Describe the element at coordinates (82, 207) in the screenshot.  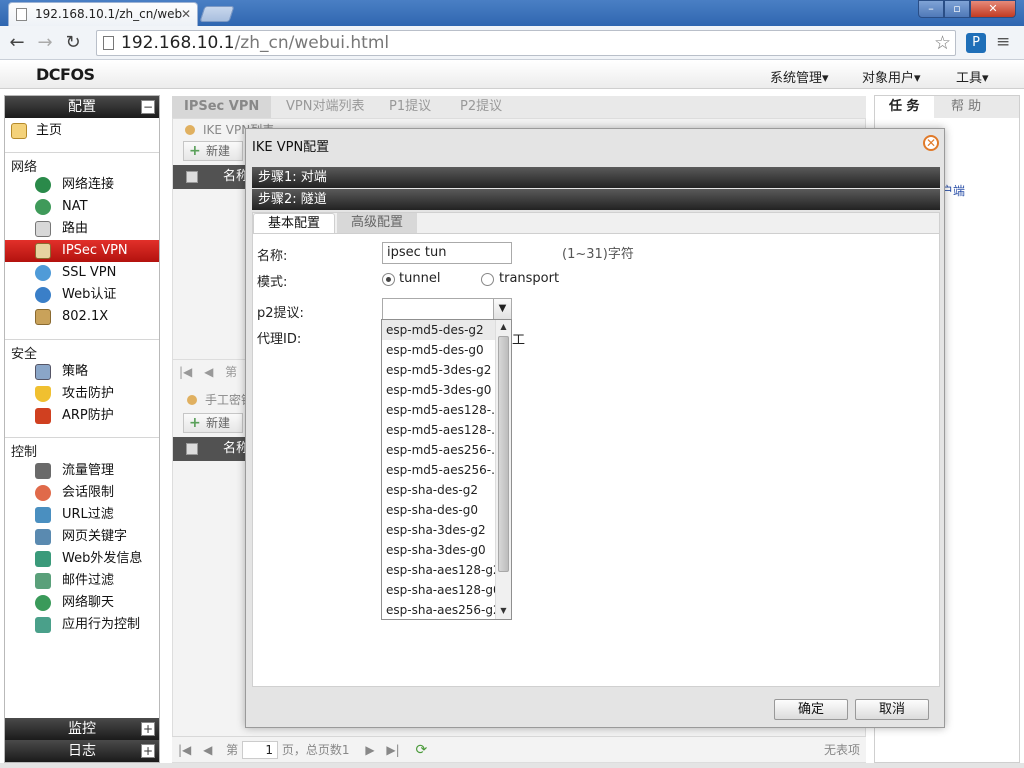
I see `sidebar-item-nat: NAT` at that location.